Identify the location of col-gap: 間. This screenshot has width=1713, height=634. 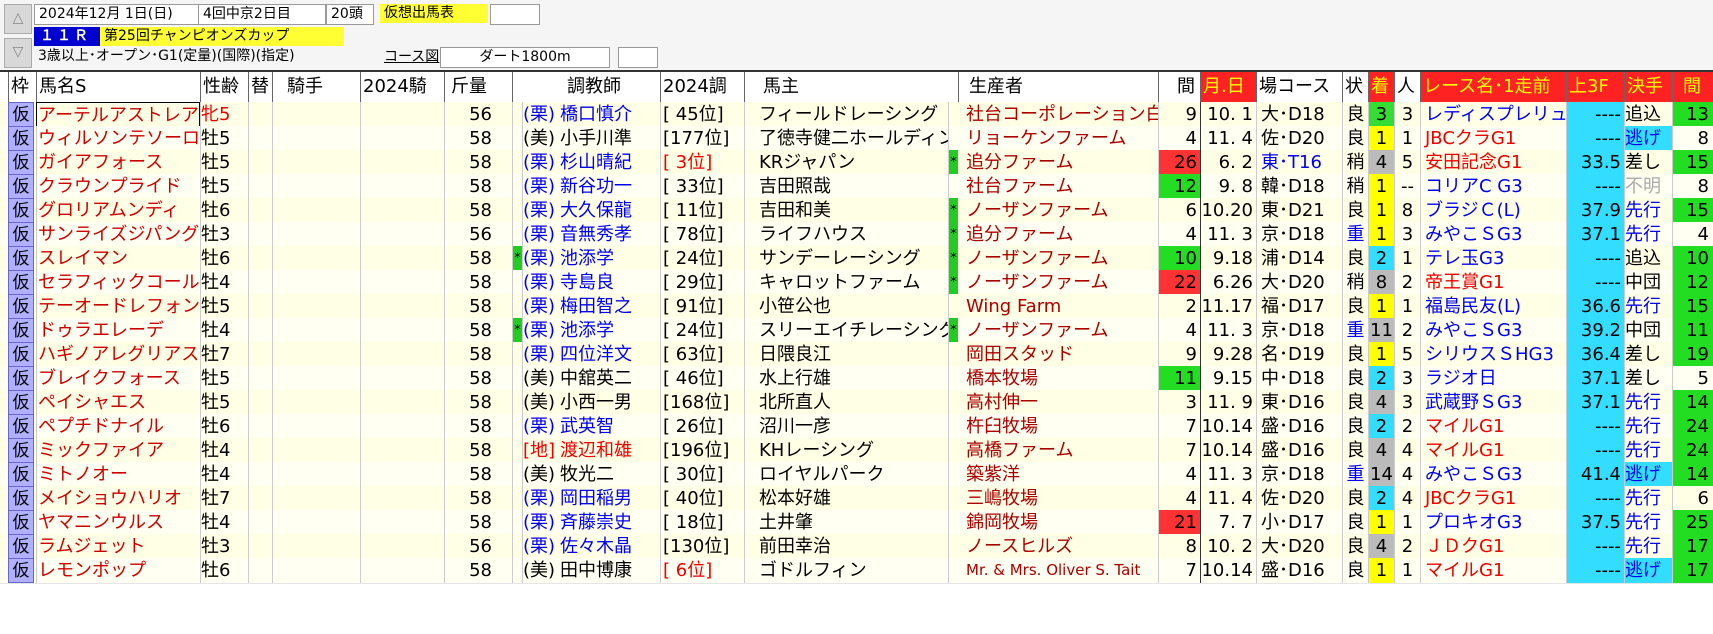
(1692, 87).